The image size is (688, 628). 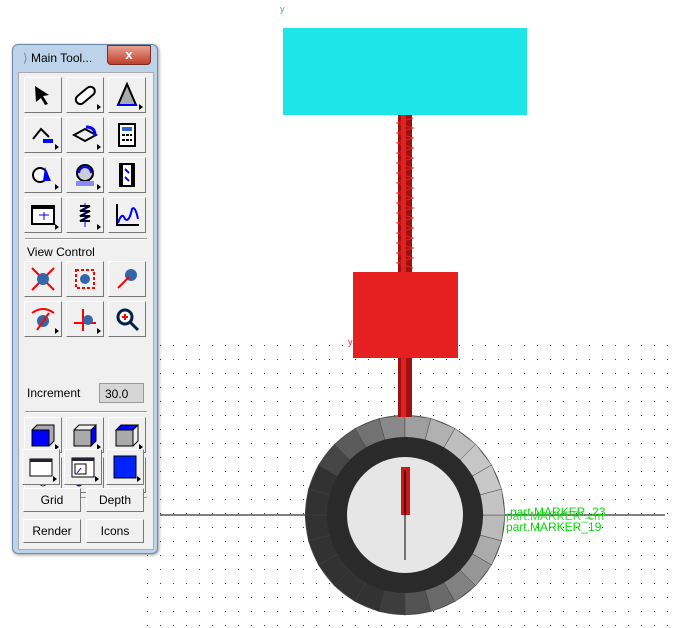 What do you see at coordinates (121, 393) in the screenshot?
I see `increment-input: 30.0` at bounding box center [121, 393].